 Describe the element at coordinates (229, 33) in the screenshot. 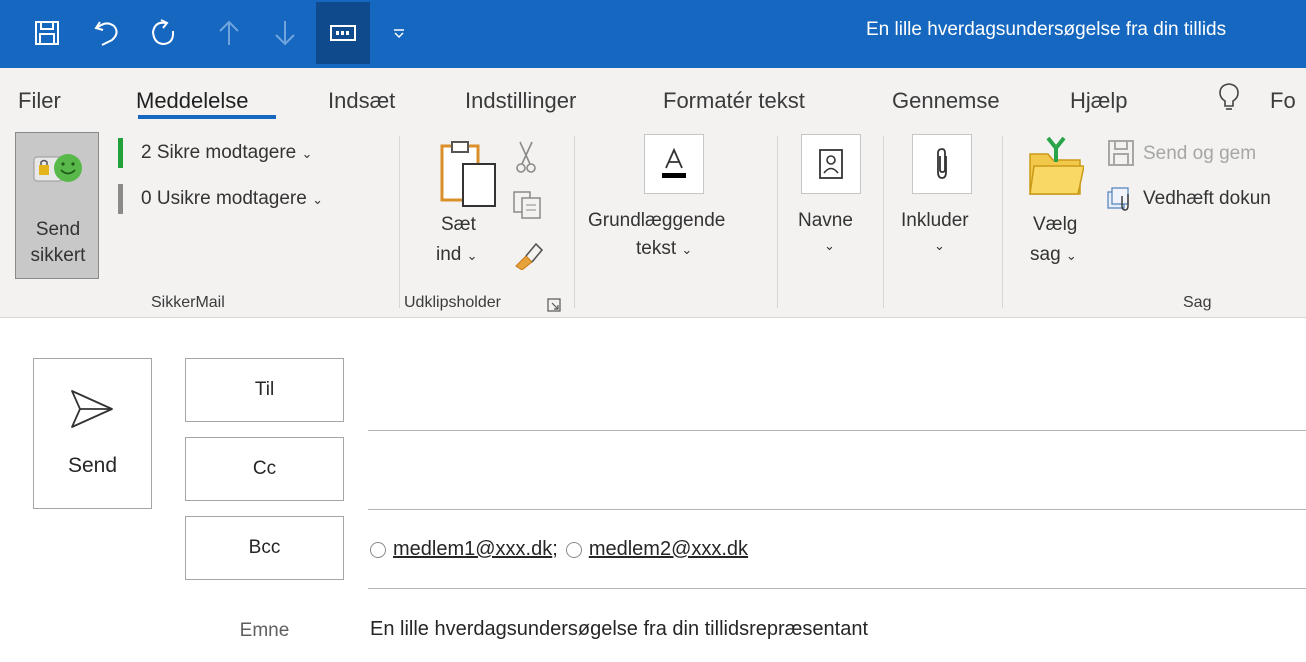

I see `up-arrow-icon` at that location.